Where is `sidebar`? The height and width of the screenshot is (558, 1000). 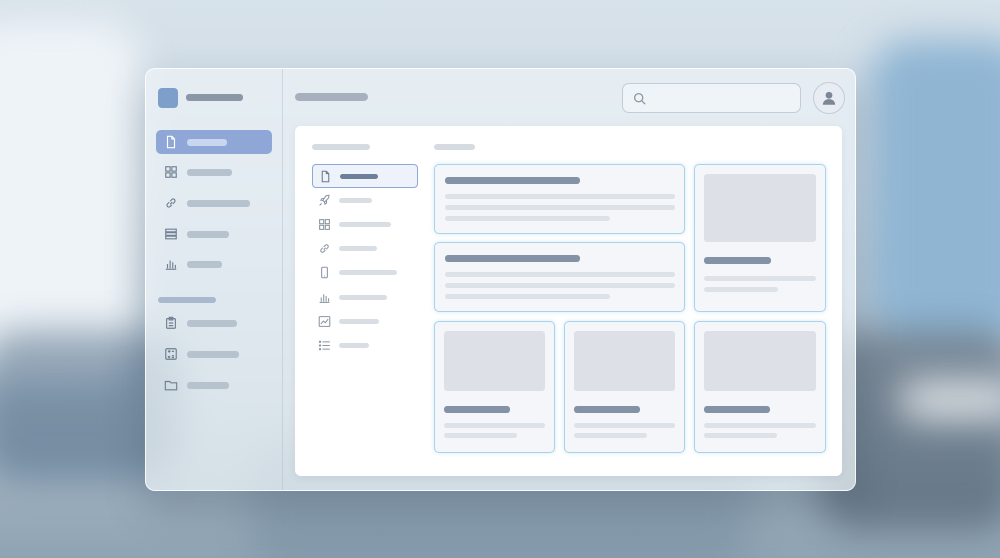 sidebar is located at coordinates (214, 279).